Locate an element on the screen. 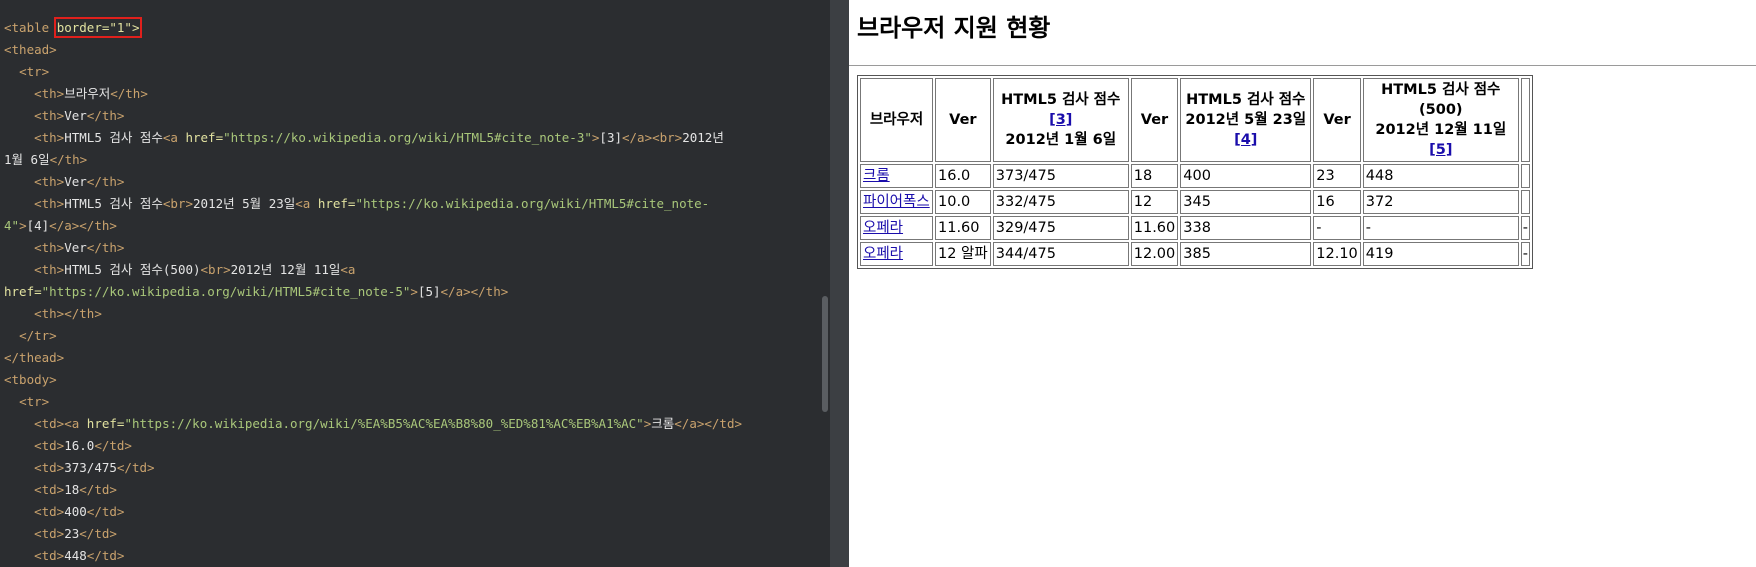 The image size is (1756, 567). code-line: <tbody> is located at coordinates (404, 380).